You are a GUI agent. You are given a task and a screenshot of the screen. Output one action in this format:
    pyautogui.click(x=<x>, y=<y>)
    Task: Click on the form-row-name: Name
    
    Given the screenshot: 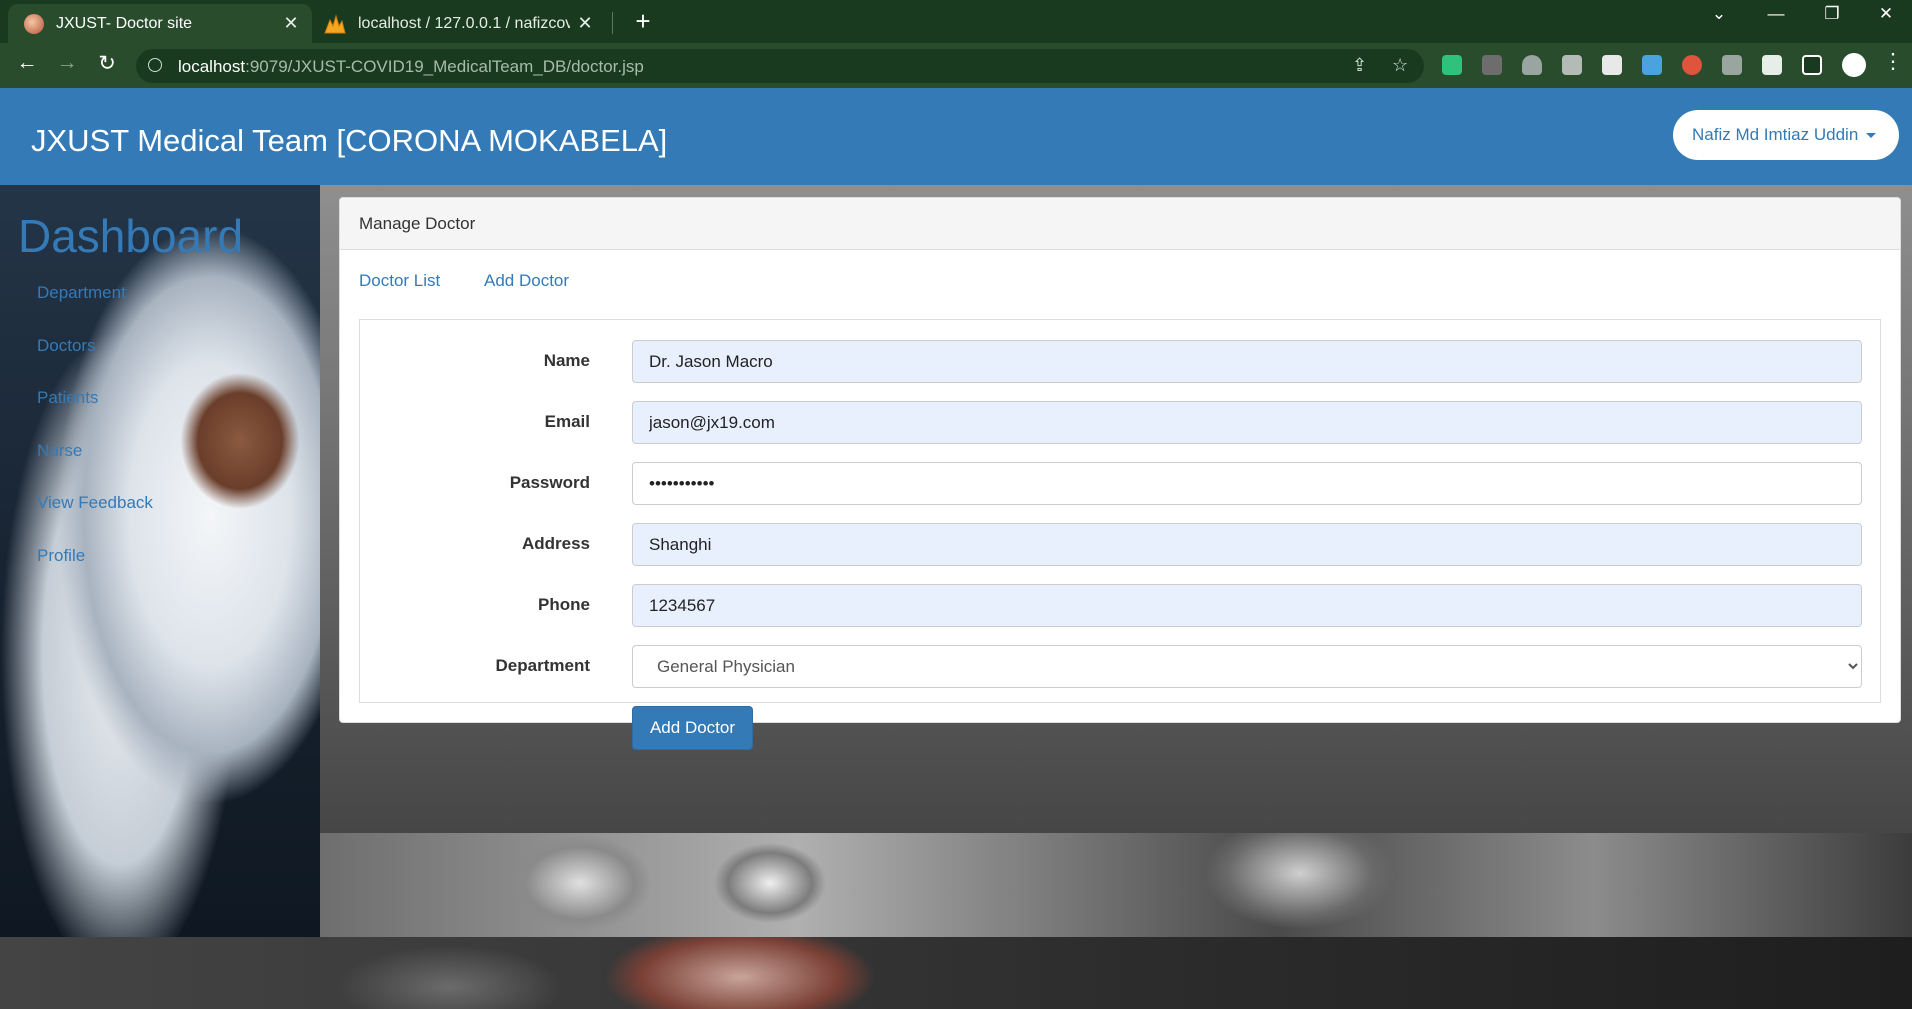 What is the action you would take?
    pyautogui.click(x=1120, y=361)
    